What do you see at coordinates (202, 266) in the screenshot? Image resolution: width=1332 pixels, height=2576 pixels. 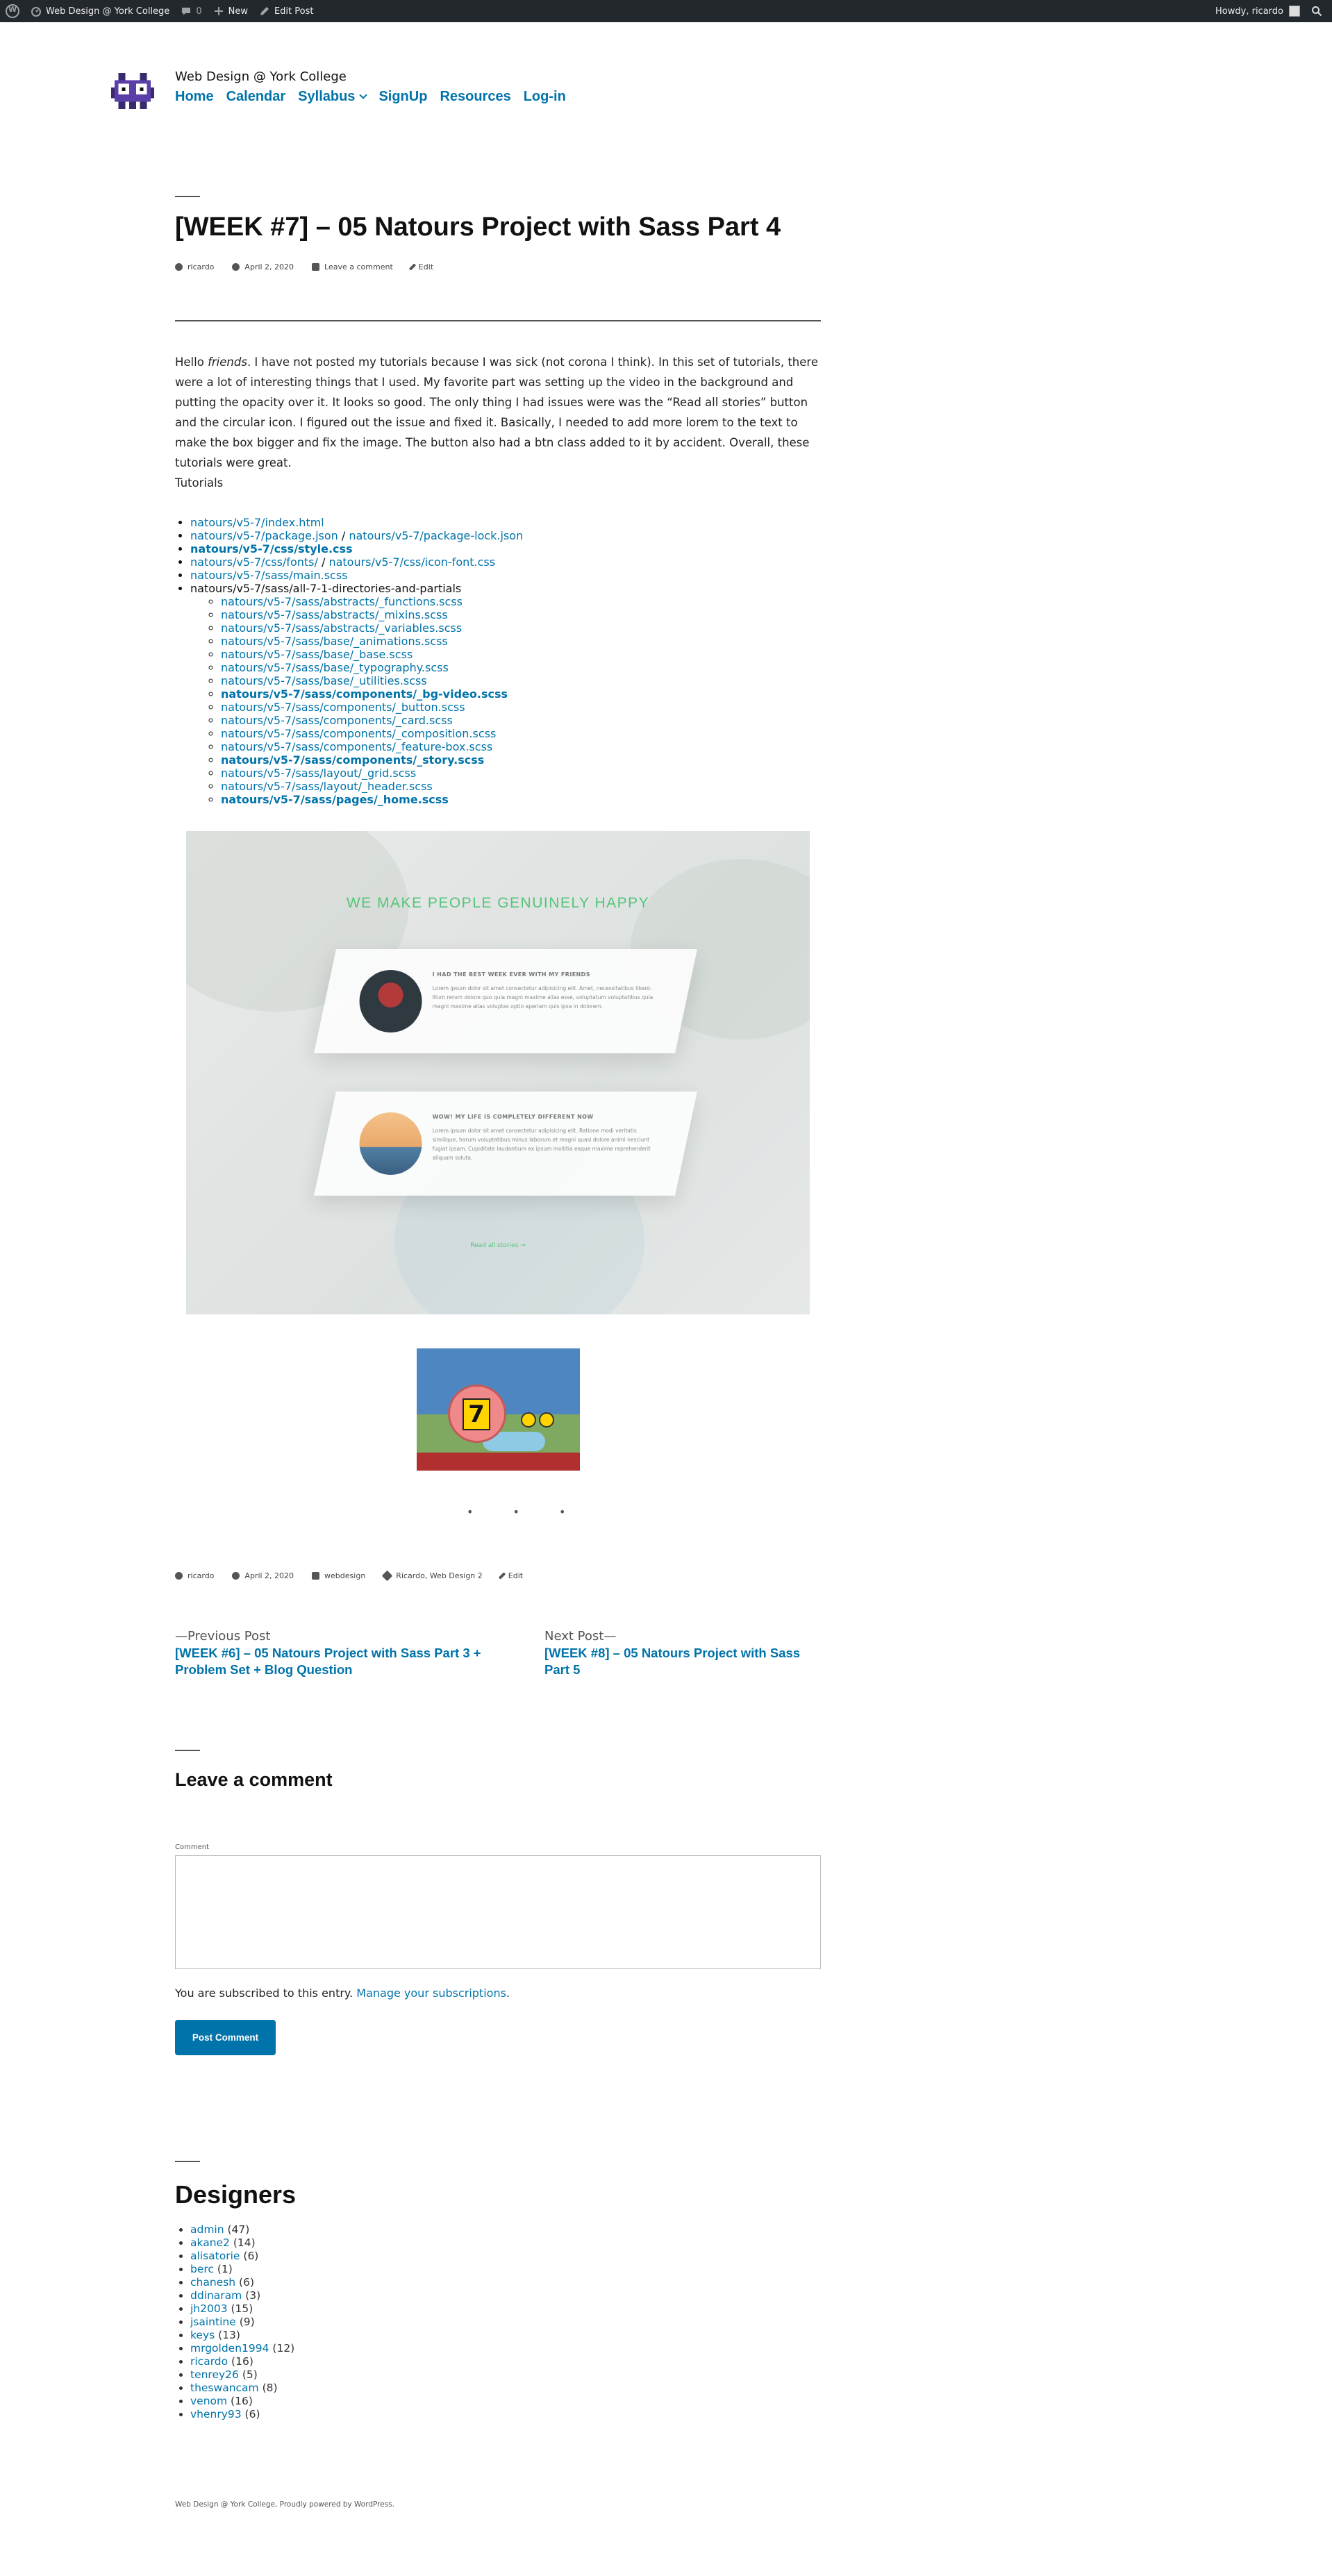 I see `meta-author-label: ricardo` at bounding box center [202, 266].